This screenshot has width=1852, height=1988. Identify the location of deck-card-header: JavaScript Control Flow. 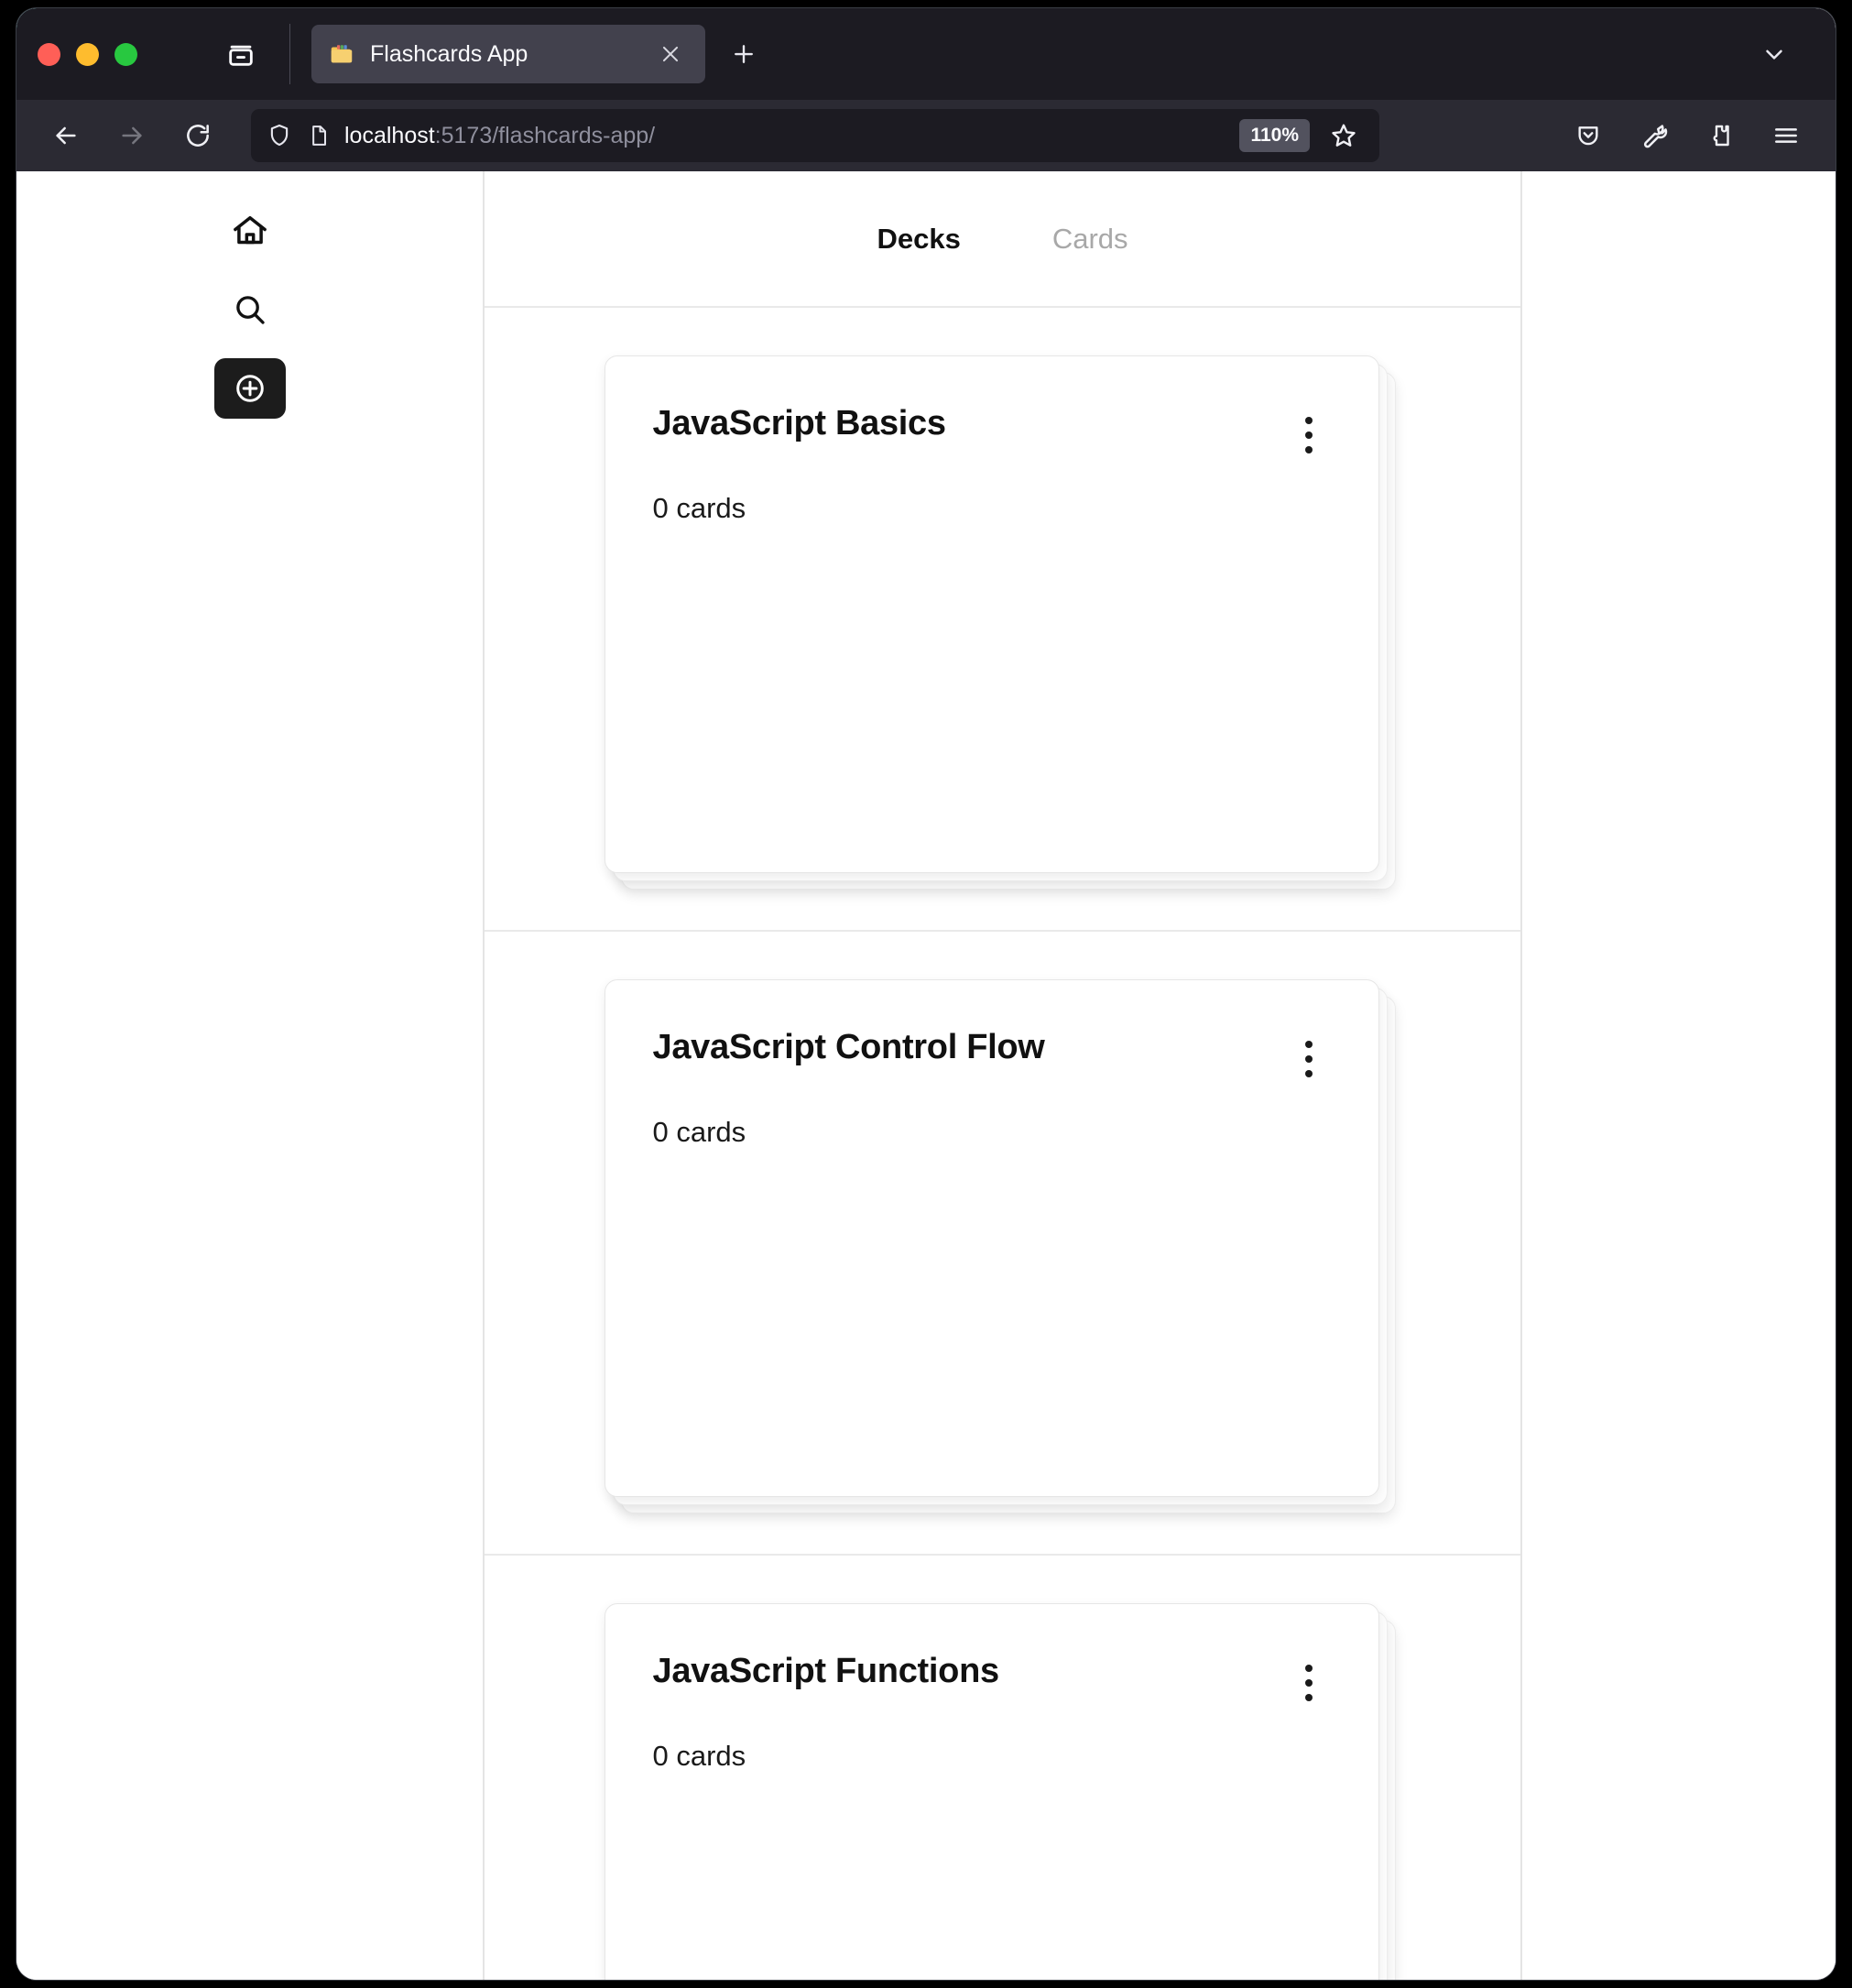
(992, 1057).